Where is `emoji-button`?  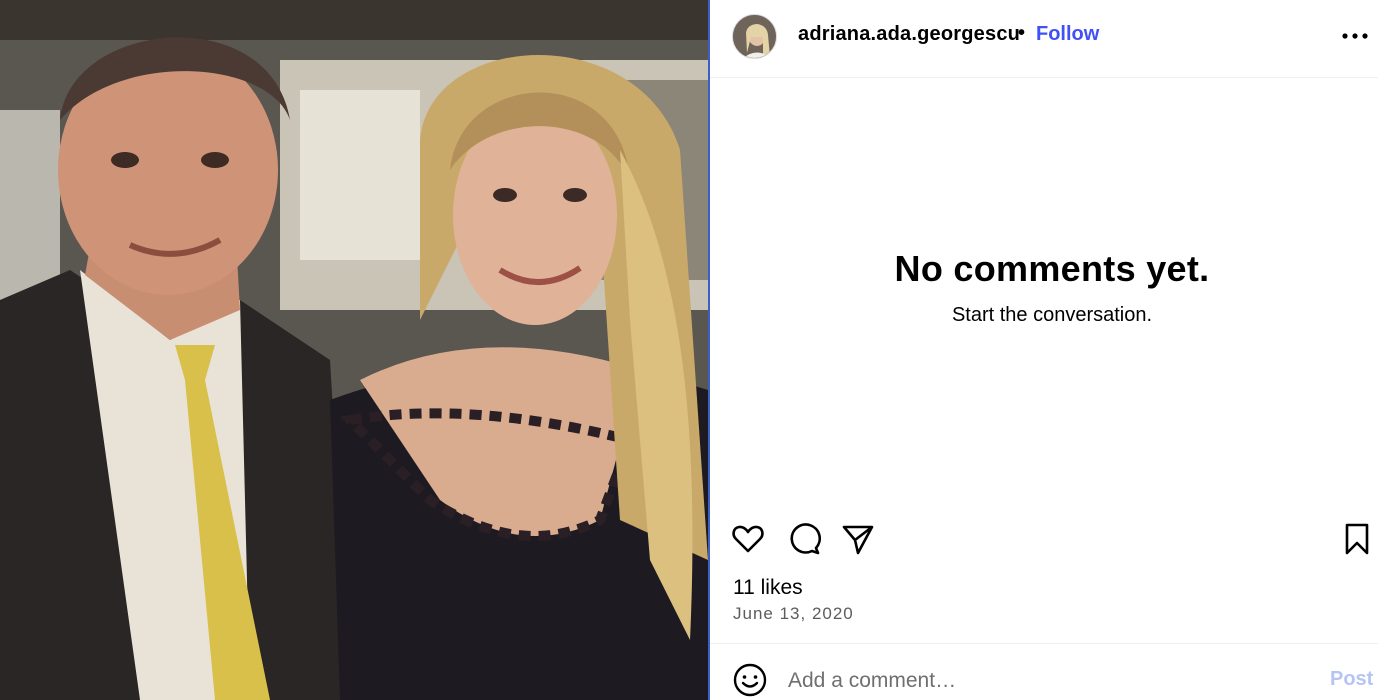
emoji-button is located at coordinates (750, 680).